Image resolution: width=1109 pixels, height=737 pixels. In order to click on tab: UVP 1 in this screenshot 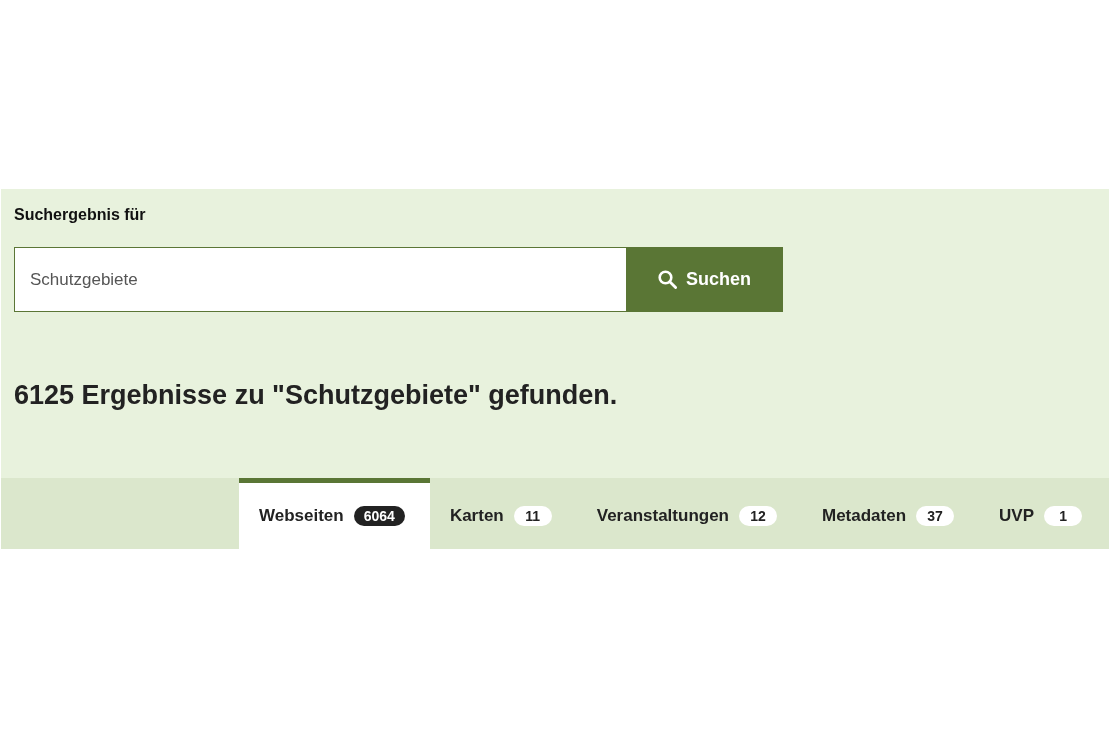, I will do `click(1043, 513)`.